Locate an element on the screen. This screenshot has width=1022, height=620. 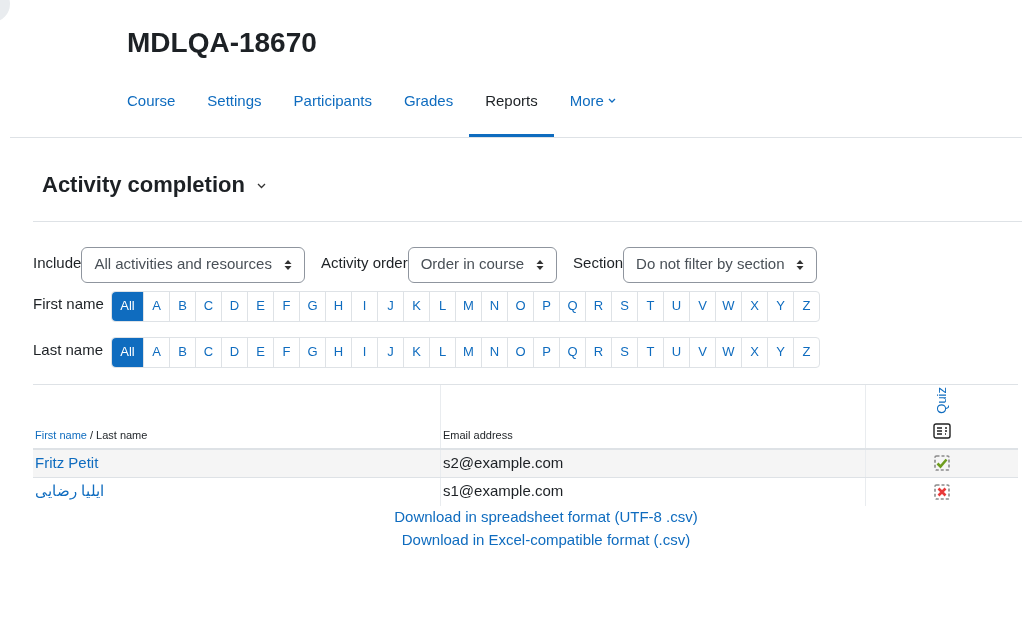
quiz-header-link: Quiz is located at coordinates (942, 400).